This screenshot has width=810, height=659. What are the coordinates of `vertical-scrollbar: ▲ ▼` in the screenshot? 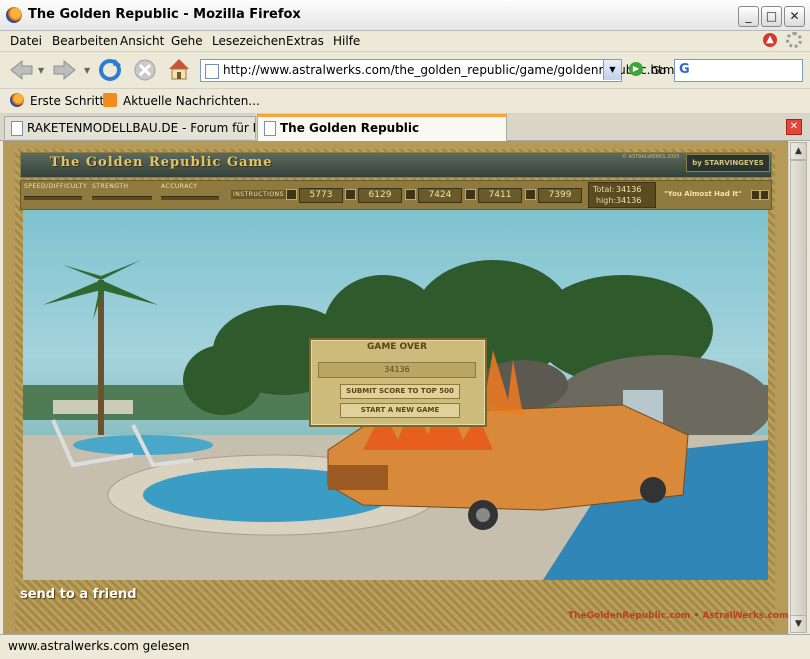 It's located at (797, 387).